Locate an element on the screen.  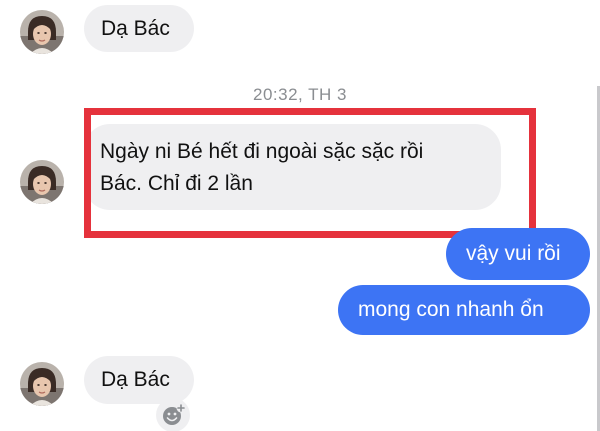
message-text: vậy vui rồi is located at coordinates (513, 253).